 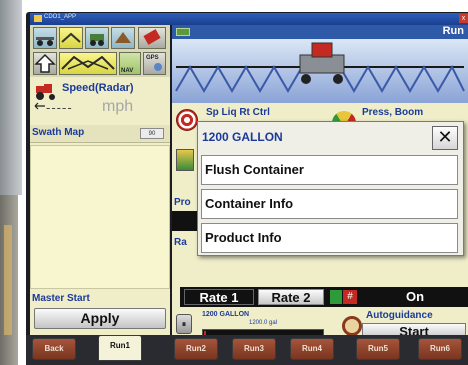 I want to click on autoguidance-label: Autoguidance, so click(x=399, y=315).